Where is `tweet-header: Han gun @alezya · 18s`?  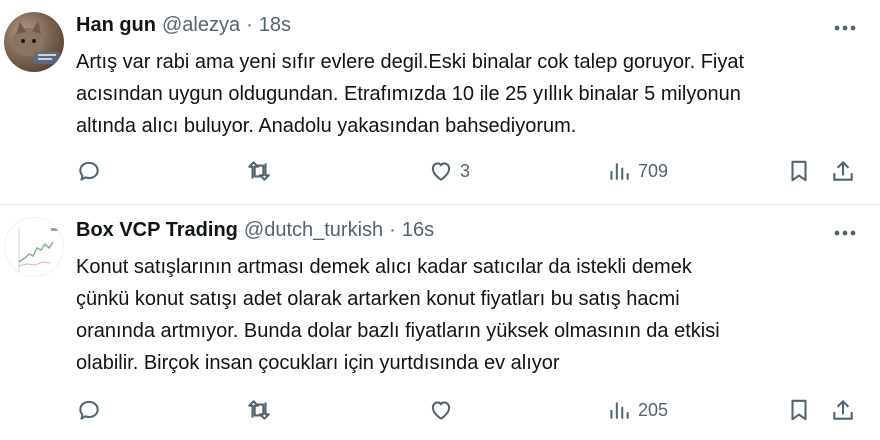 tweet-header: Han gun @alezya · 18s is located at coordinates (183, 28).